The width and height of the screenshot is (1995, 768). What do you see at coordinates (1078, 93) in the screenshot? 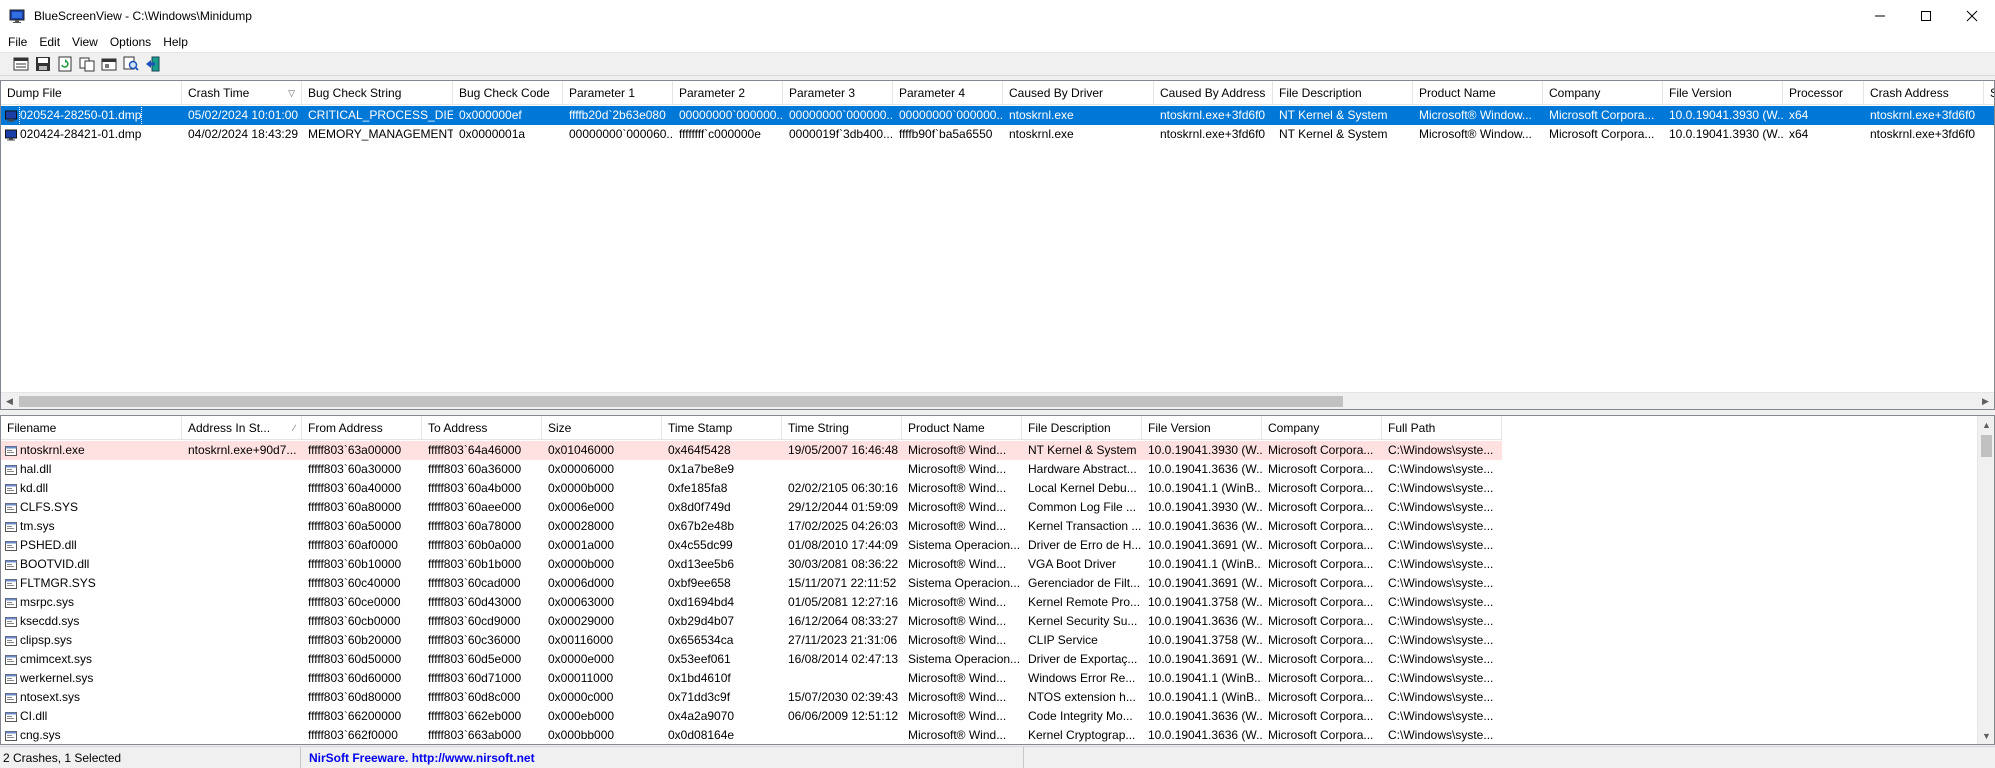
I see `column-header-caused-by-driver: Caused By Driver` at bounding box center [1078, 93].